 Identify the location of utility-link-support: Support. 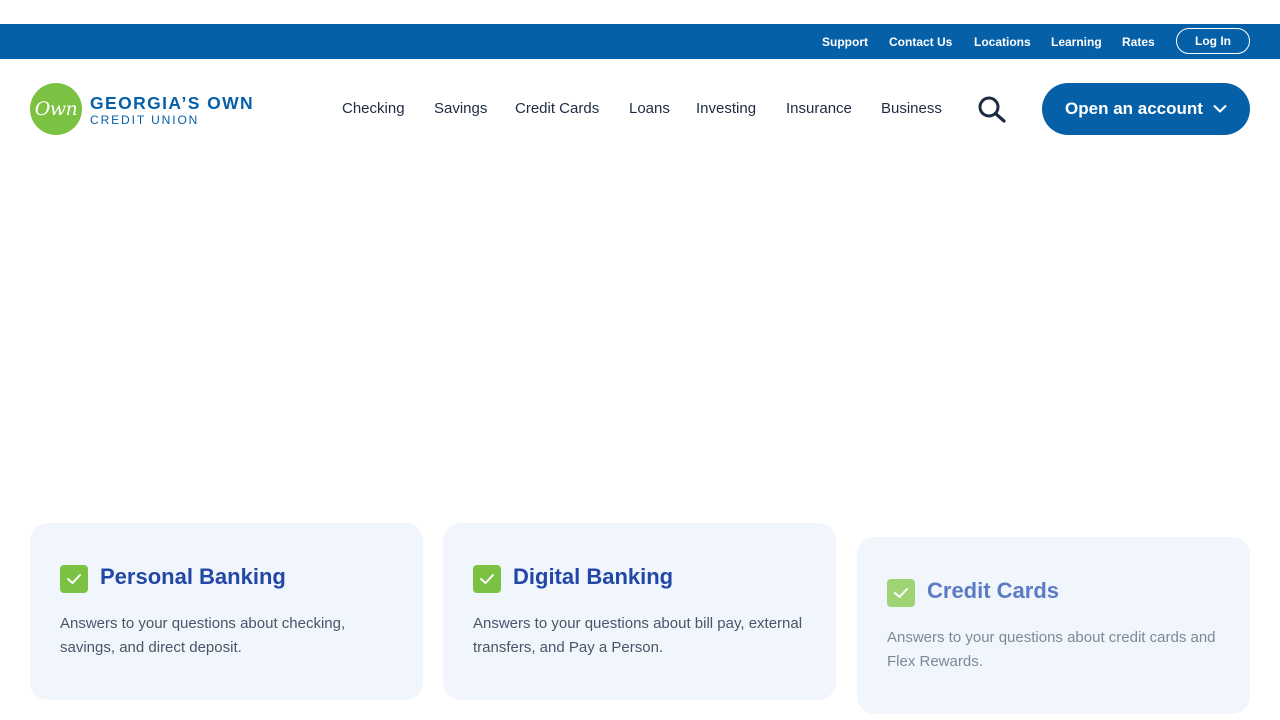
(845, 42).